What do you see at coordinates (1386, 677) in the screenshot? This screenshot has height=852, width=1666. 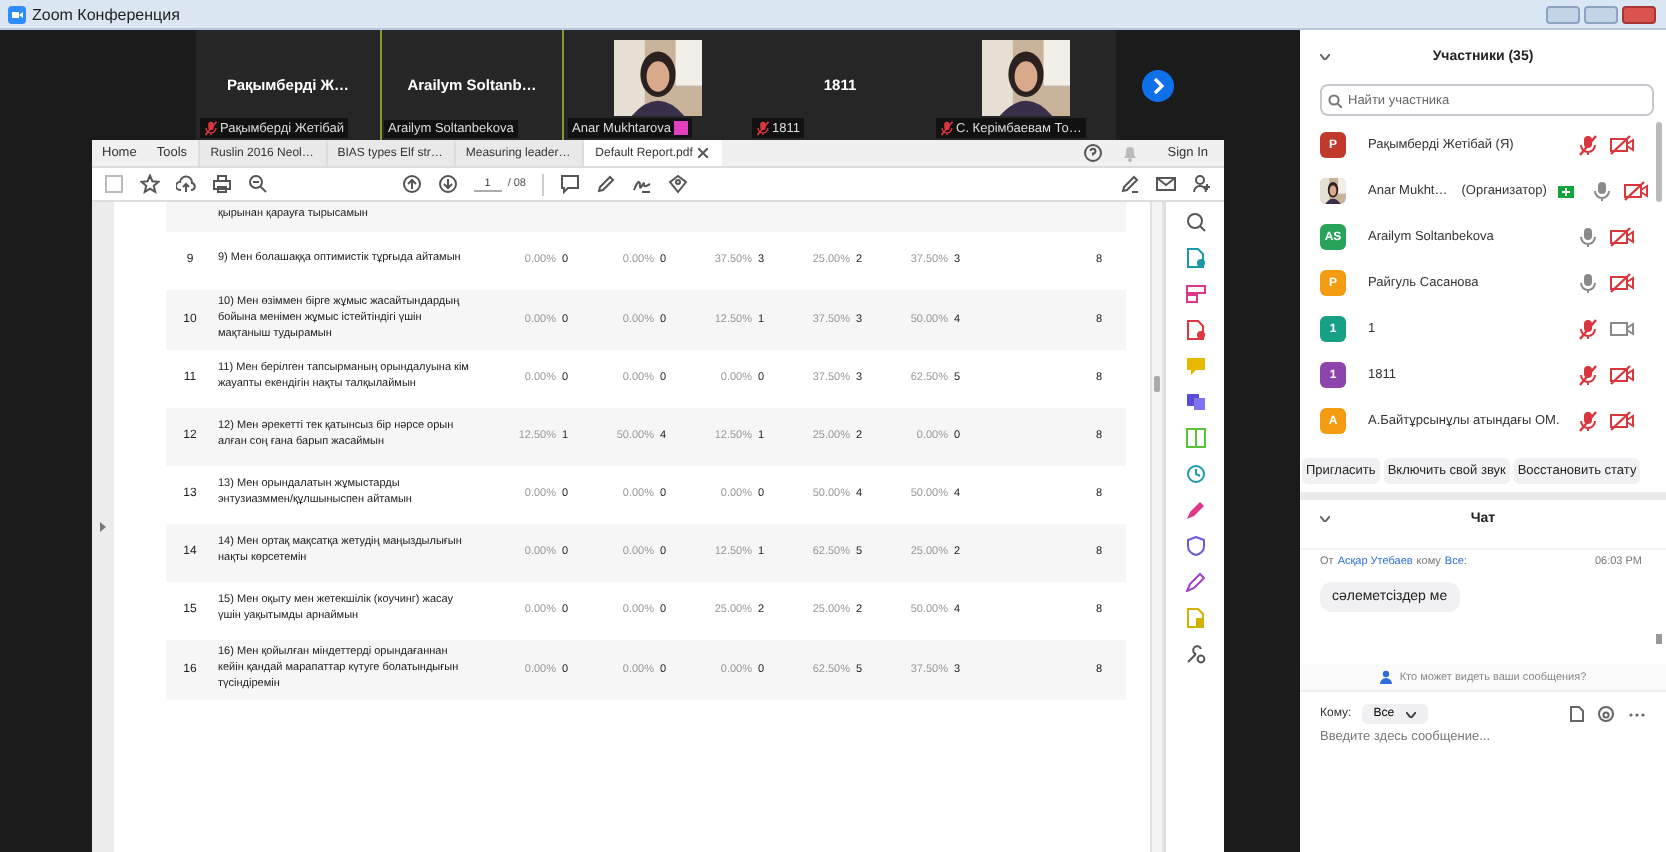 I see `user-icon` at bounding box center [1386, 677].